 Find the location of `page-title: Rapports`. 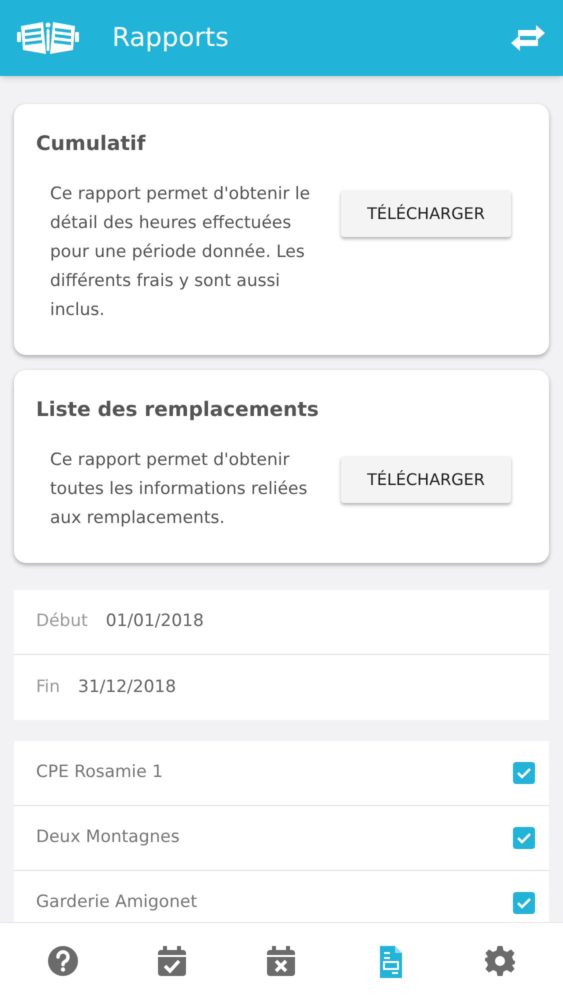

page-title: Rapports is located at coordinates (171, 38).